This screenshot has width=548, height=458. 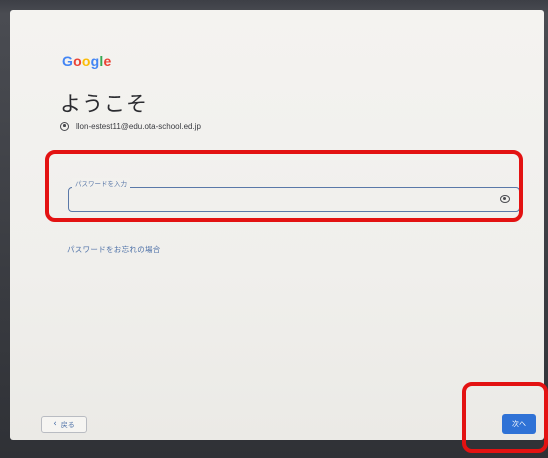 I want to click on back-button-label: 戻る, so click(x=67, y=424).